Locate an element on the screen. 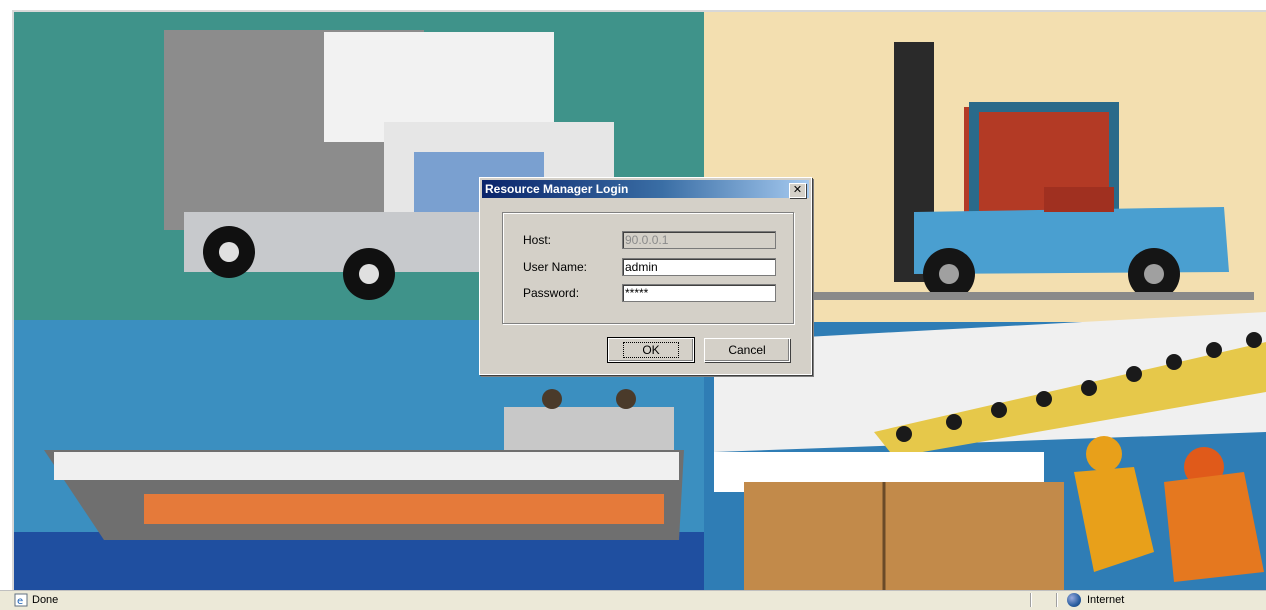 This screenshot has height=610, width=1266. dialog-title: Resource Manager Login is located at coordinates (557, 189).